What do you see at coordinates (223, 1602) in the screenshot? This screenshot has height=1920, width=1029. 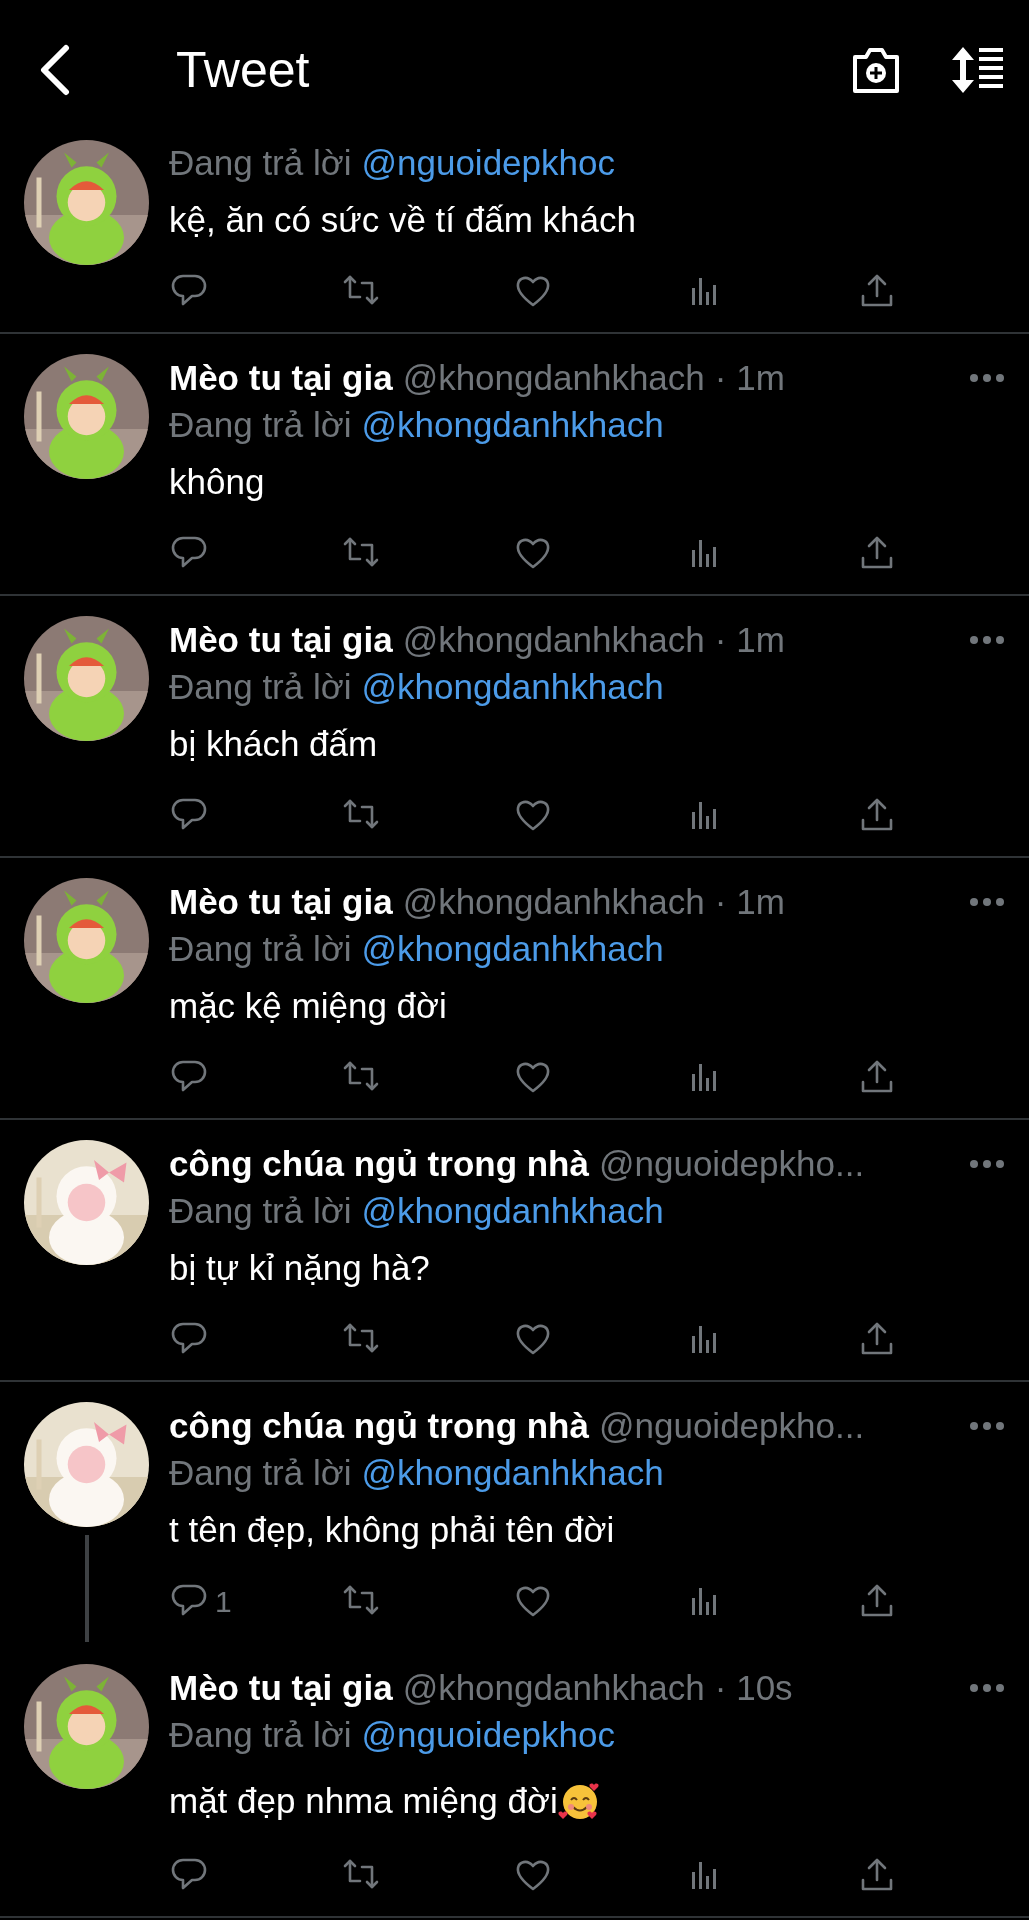 I see `reply-count: 1` at bounding box center [223, 1602].